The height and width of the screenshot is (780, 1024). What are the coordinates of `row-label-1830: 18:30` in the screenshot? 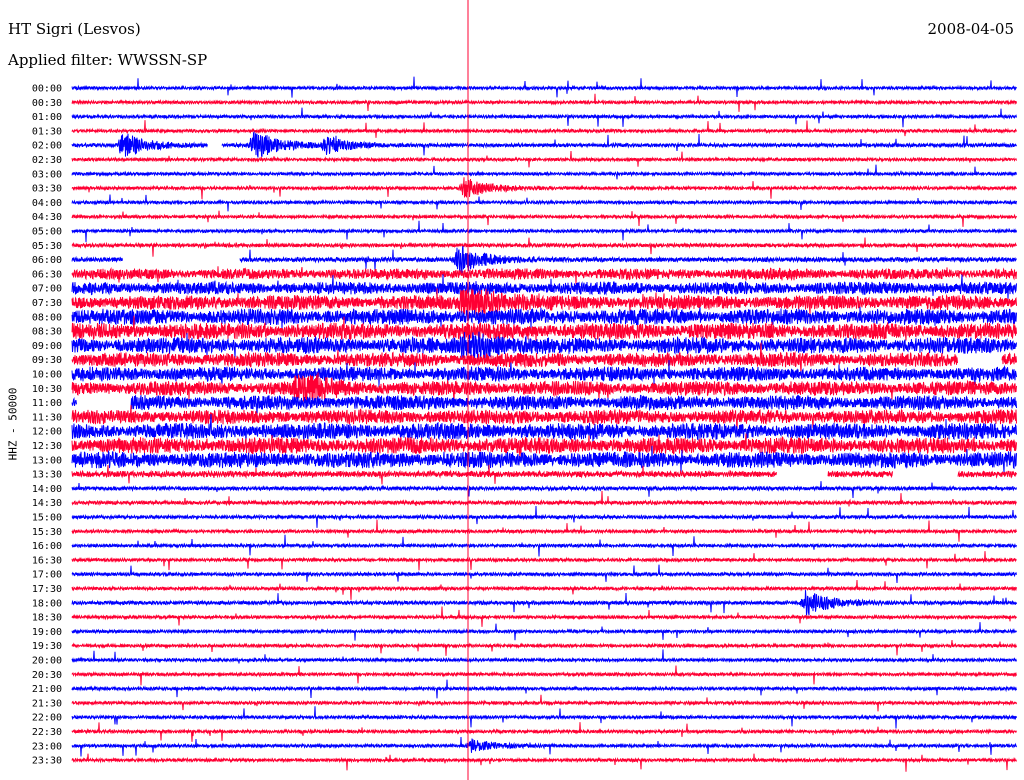 It's located at (47, 618).